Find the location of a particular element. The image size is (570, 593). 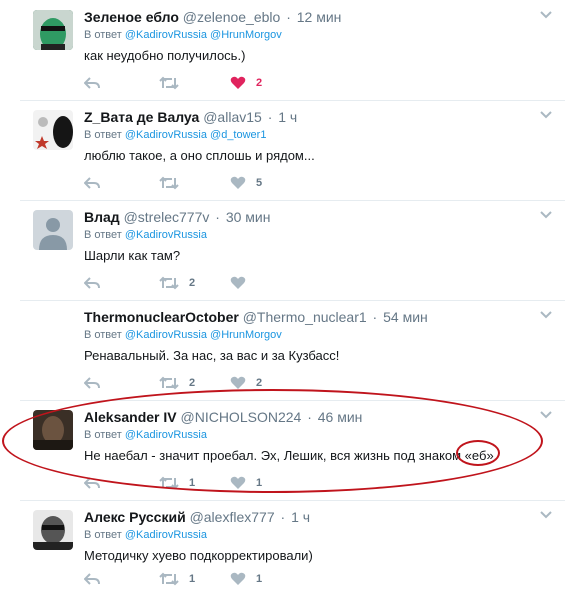

timestamp: 30 мин is located at coordinates (248, 217).